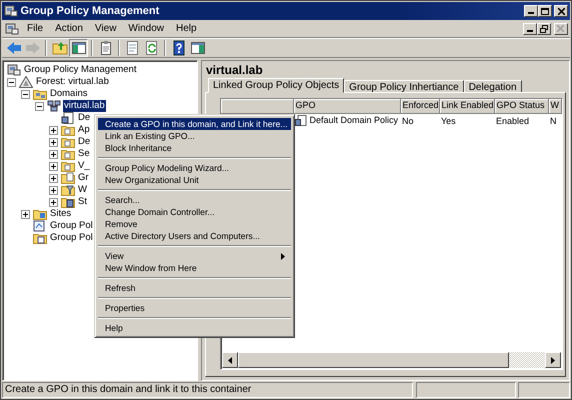 Image resolution: width=572 pixels, height=400 pixels. I want to click on scrollbar-thumb, so click(374, 360).